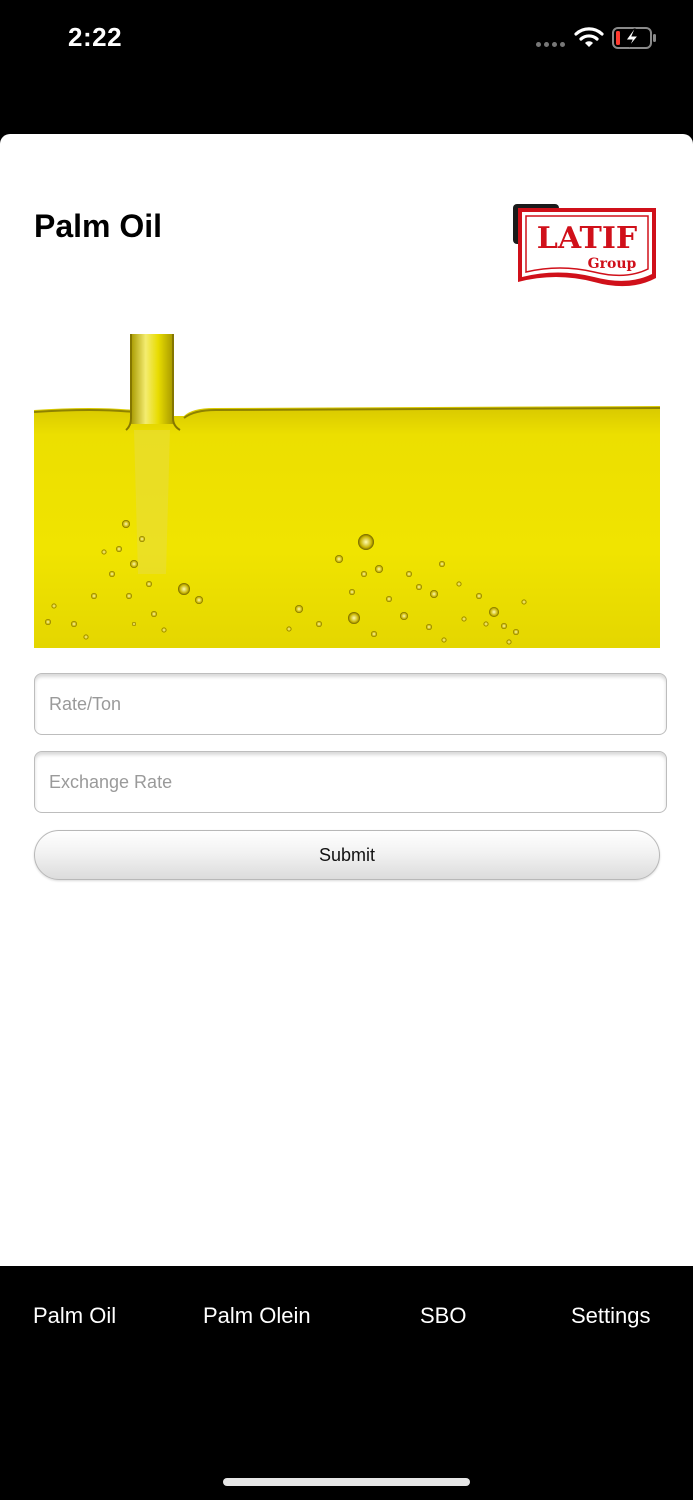 This screenshot has width=693, height=1500. I want to click on home-indicator, so click(346, 1482).